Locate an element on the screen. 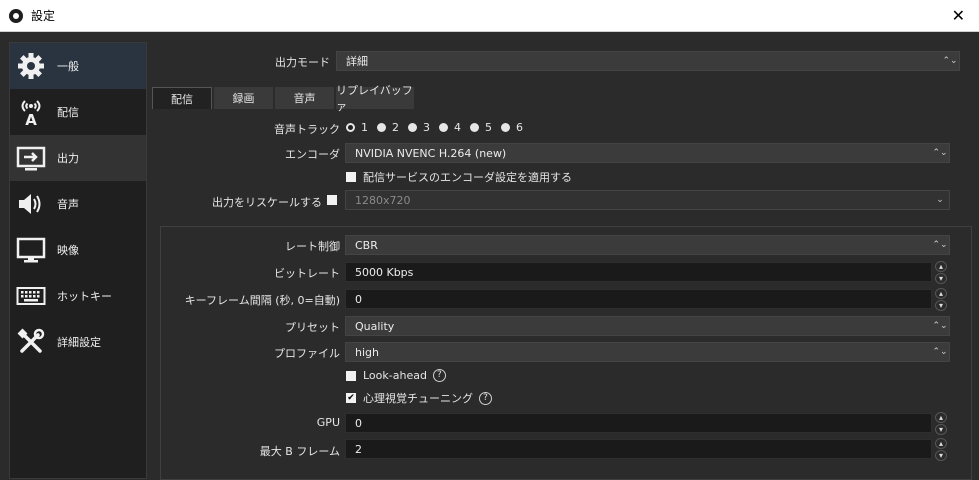  broadcast-icon: A is located at coordinates (31, 112).